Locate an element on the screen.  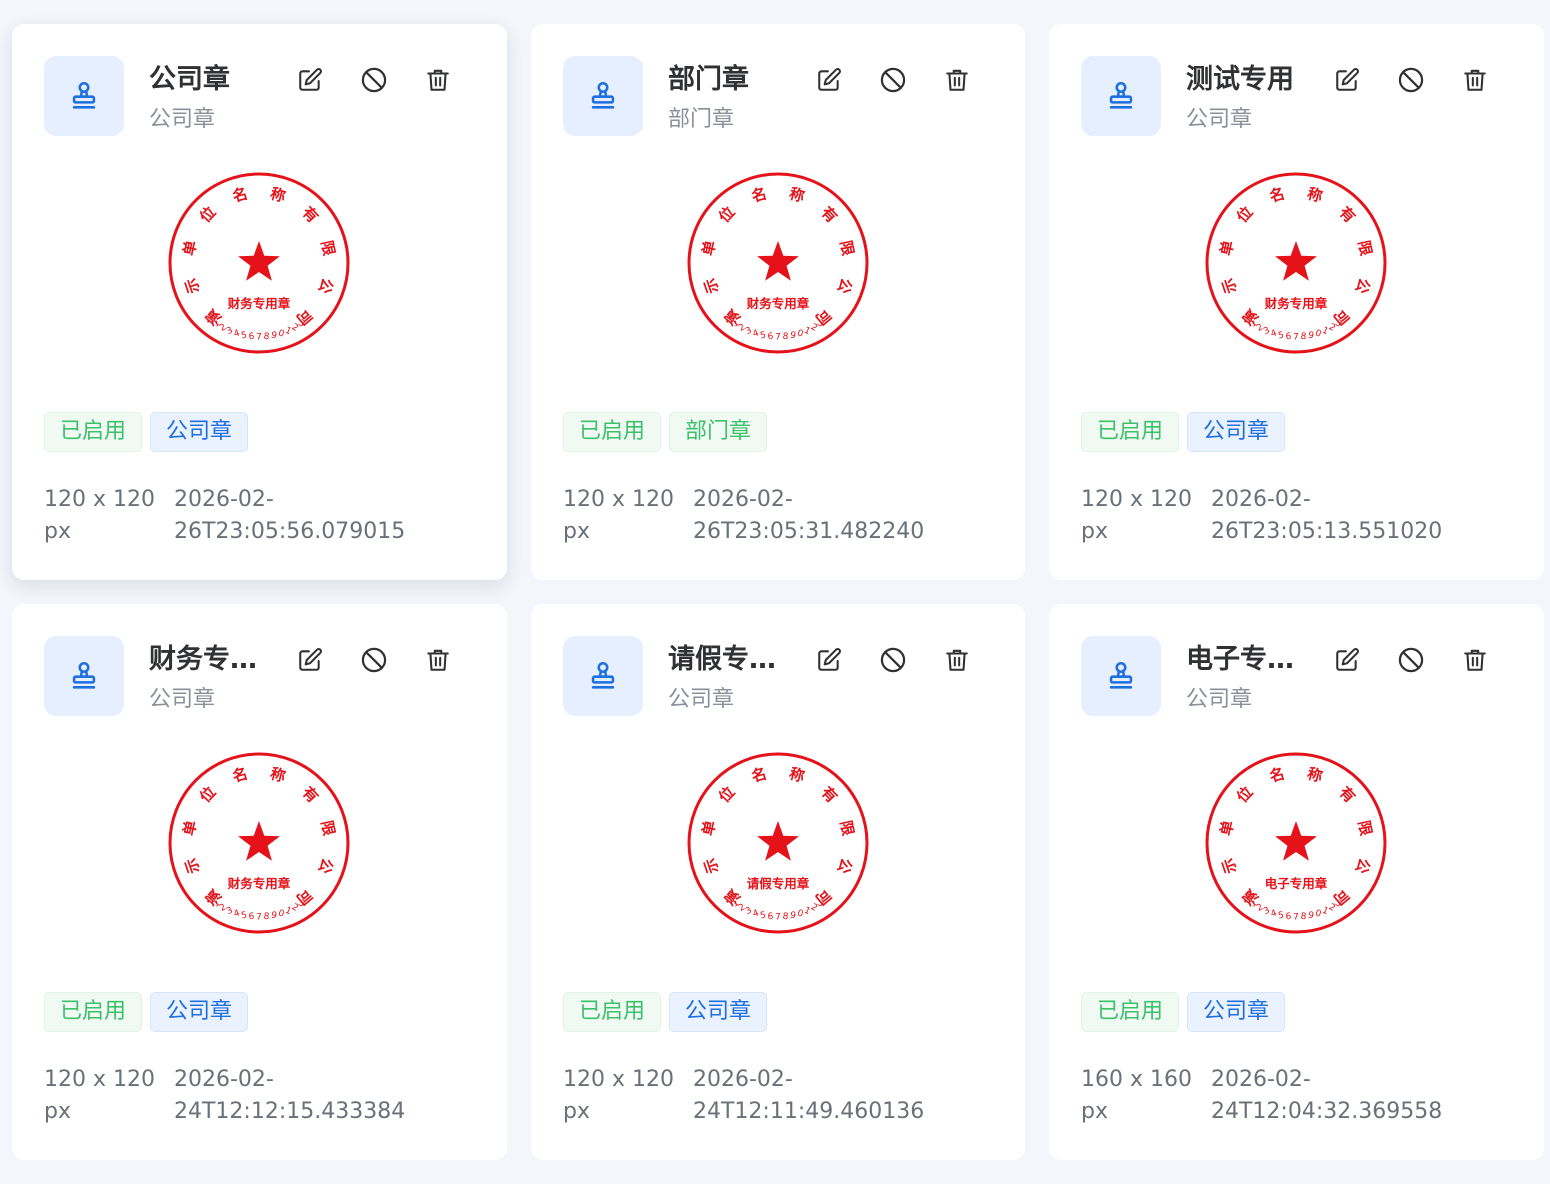
seal-label: 请假专用章 is located at coordinates (778, 883).